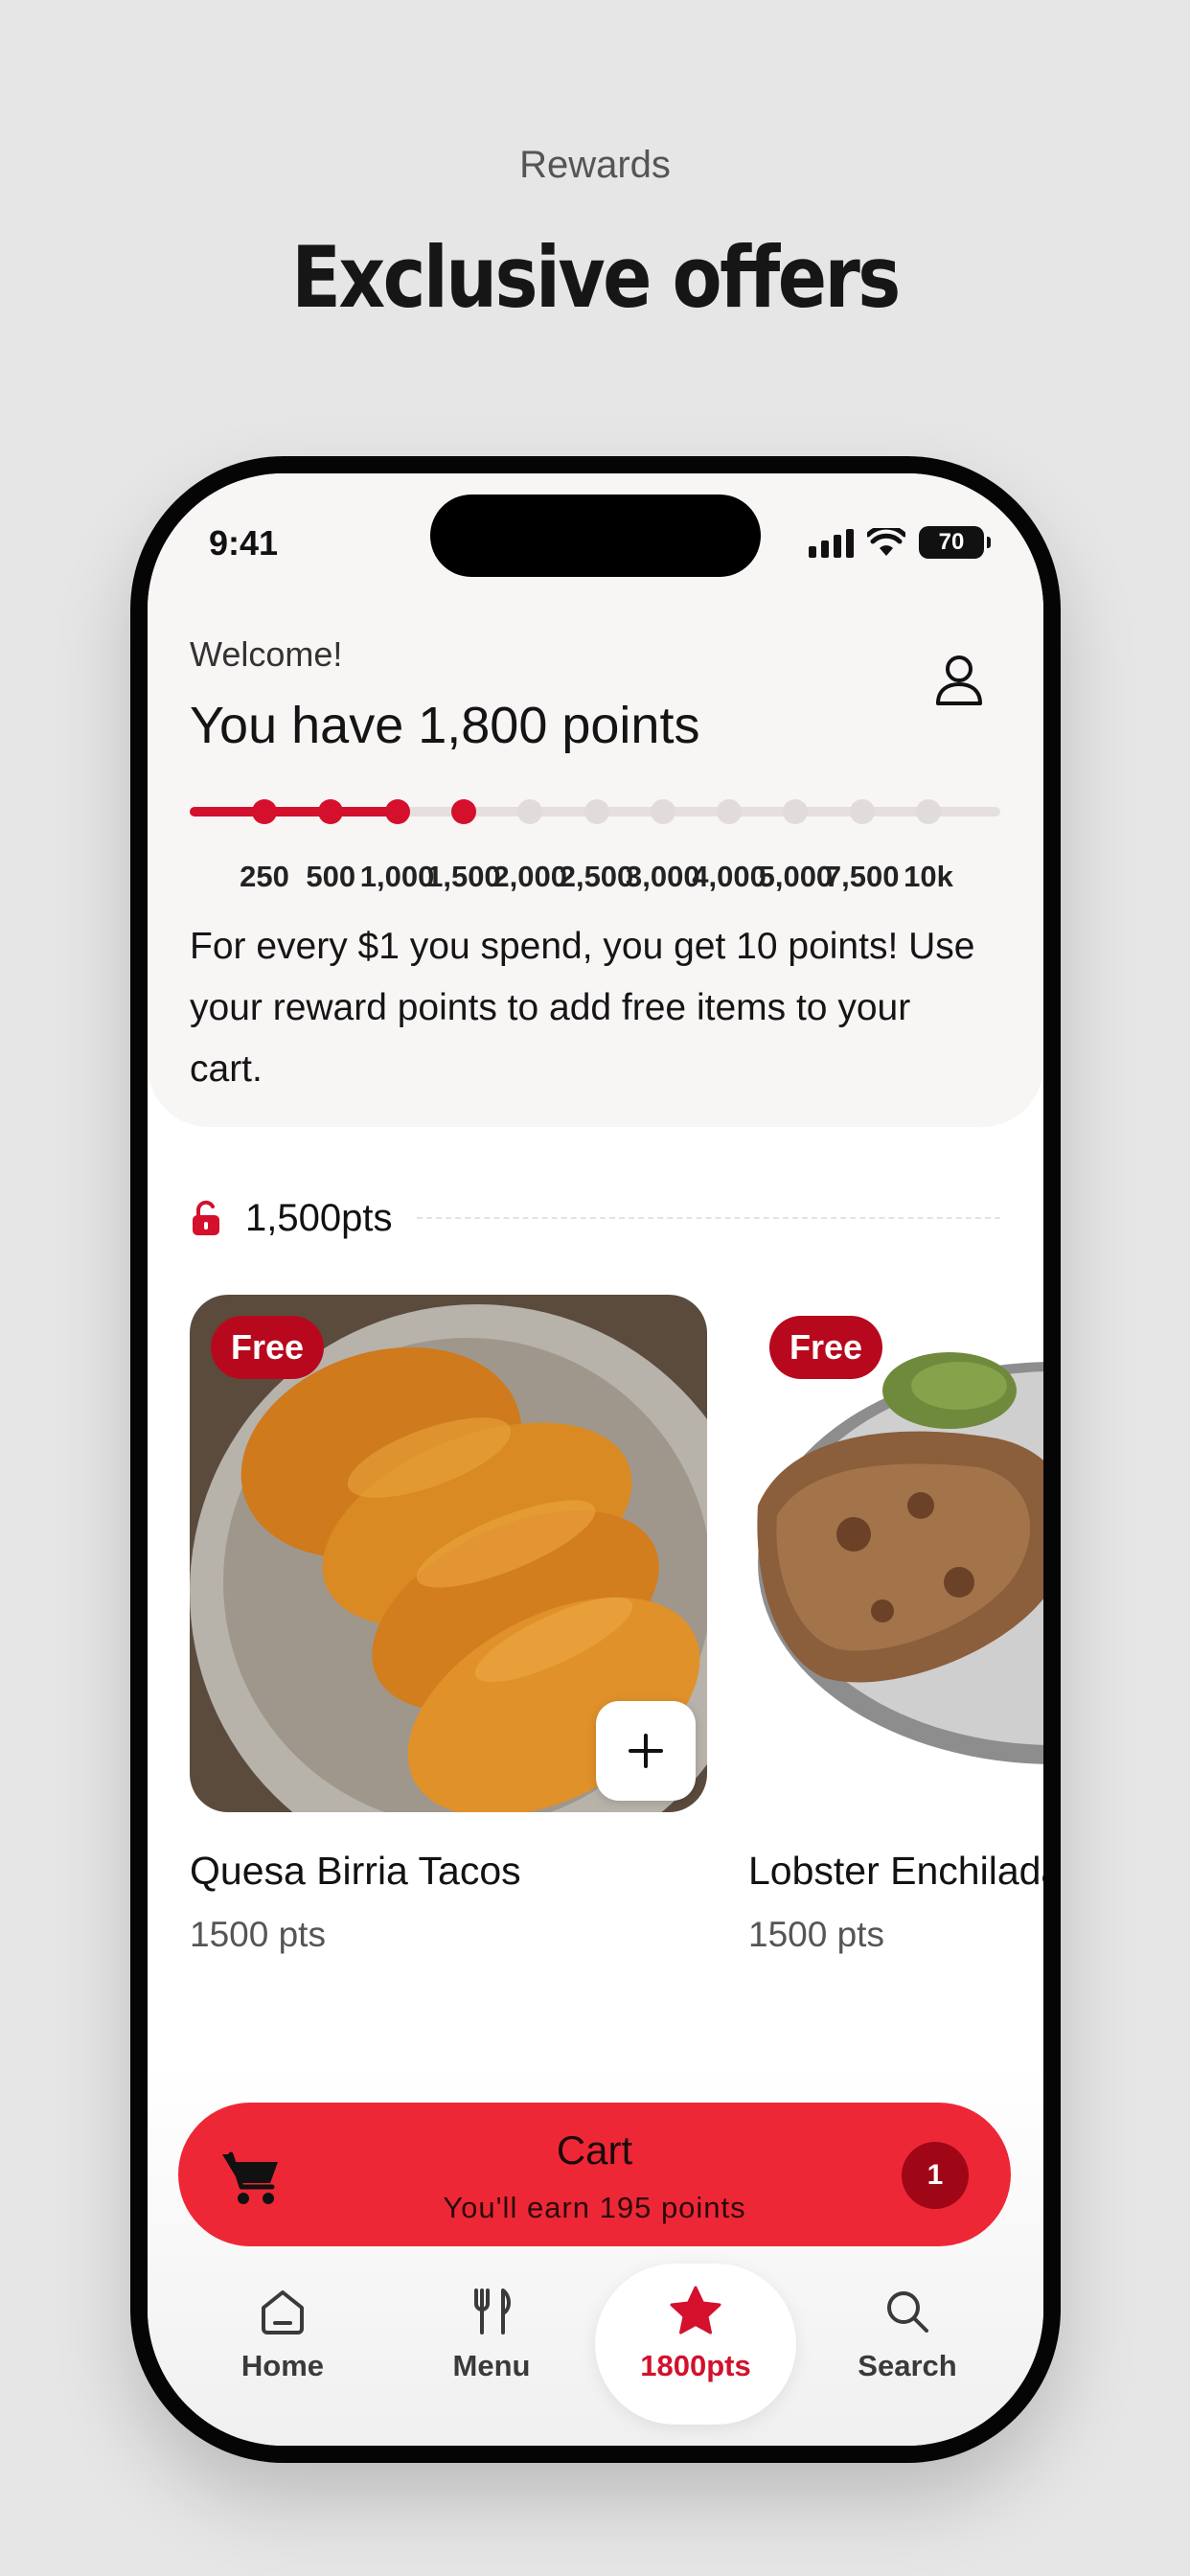 Image resolution: width=1190 pixels, height=2576 pixels. I want to click on tab-search: Search, so click(907, 2344).